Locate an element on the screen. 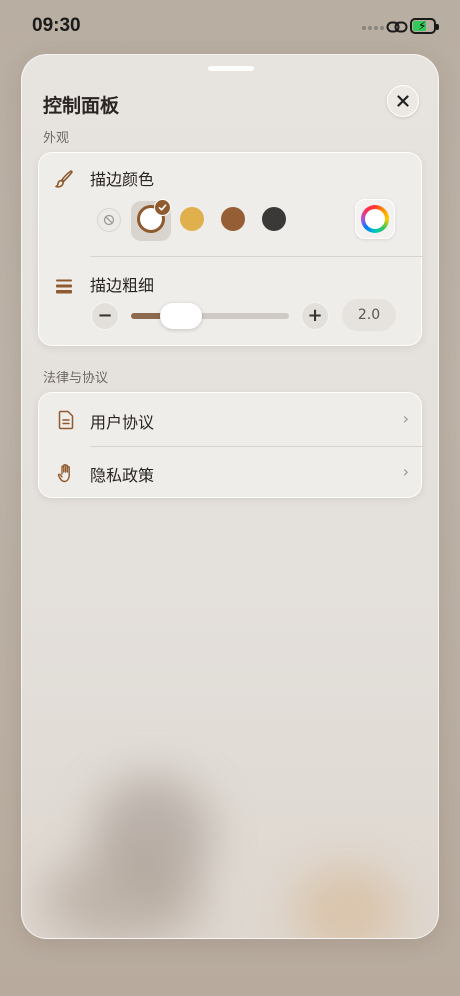  section-label-legal: 法律与协议 is located at coordinates (76, 378).